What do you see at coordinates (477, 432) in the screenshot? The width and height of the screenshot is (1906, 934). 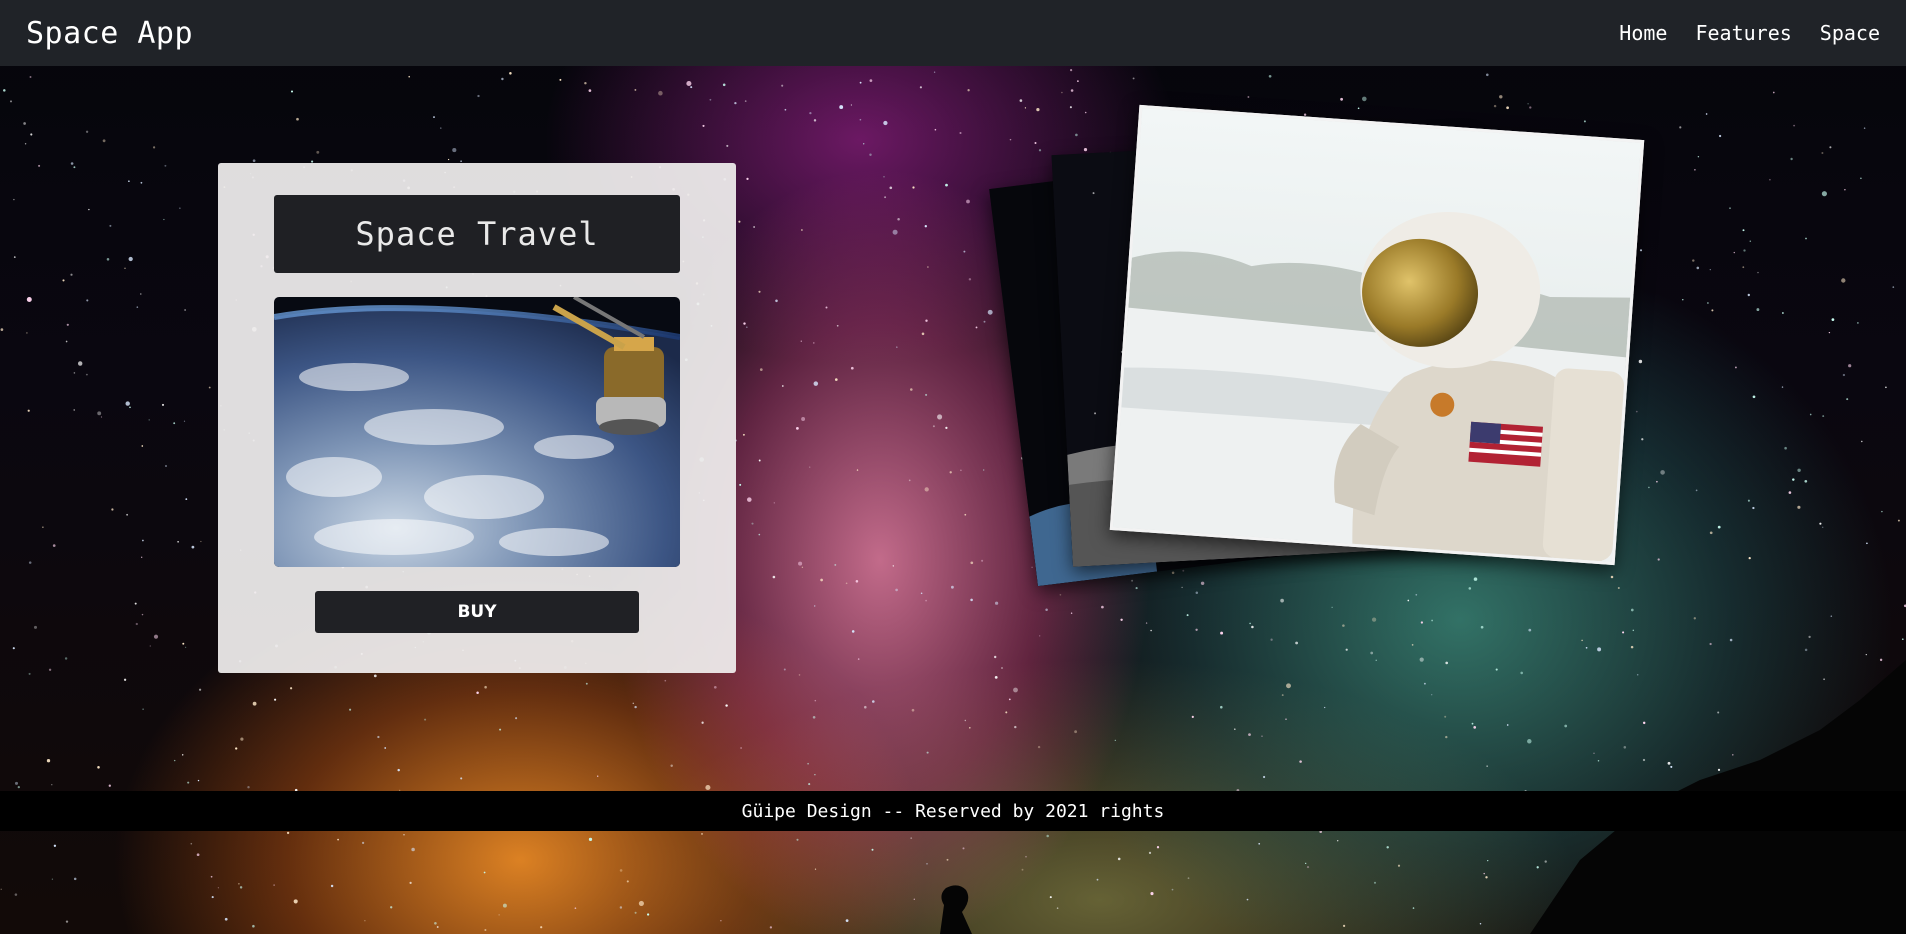 I see `earth-from-space-image` at bounding box center [477, 432].